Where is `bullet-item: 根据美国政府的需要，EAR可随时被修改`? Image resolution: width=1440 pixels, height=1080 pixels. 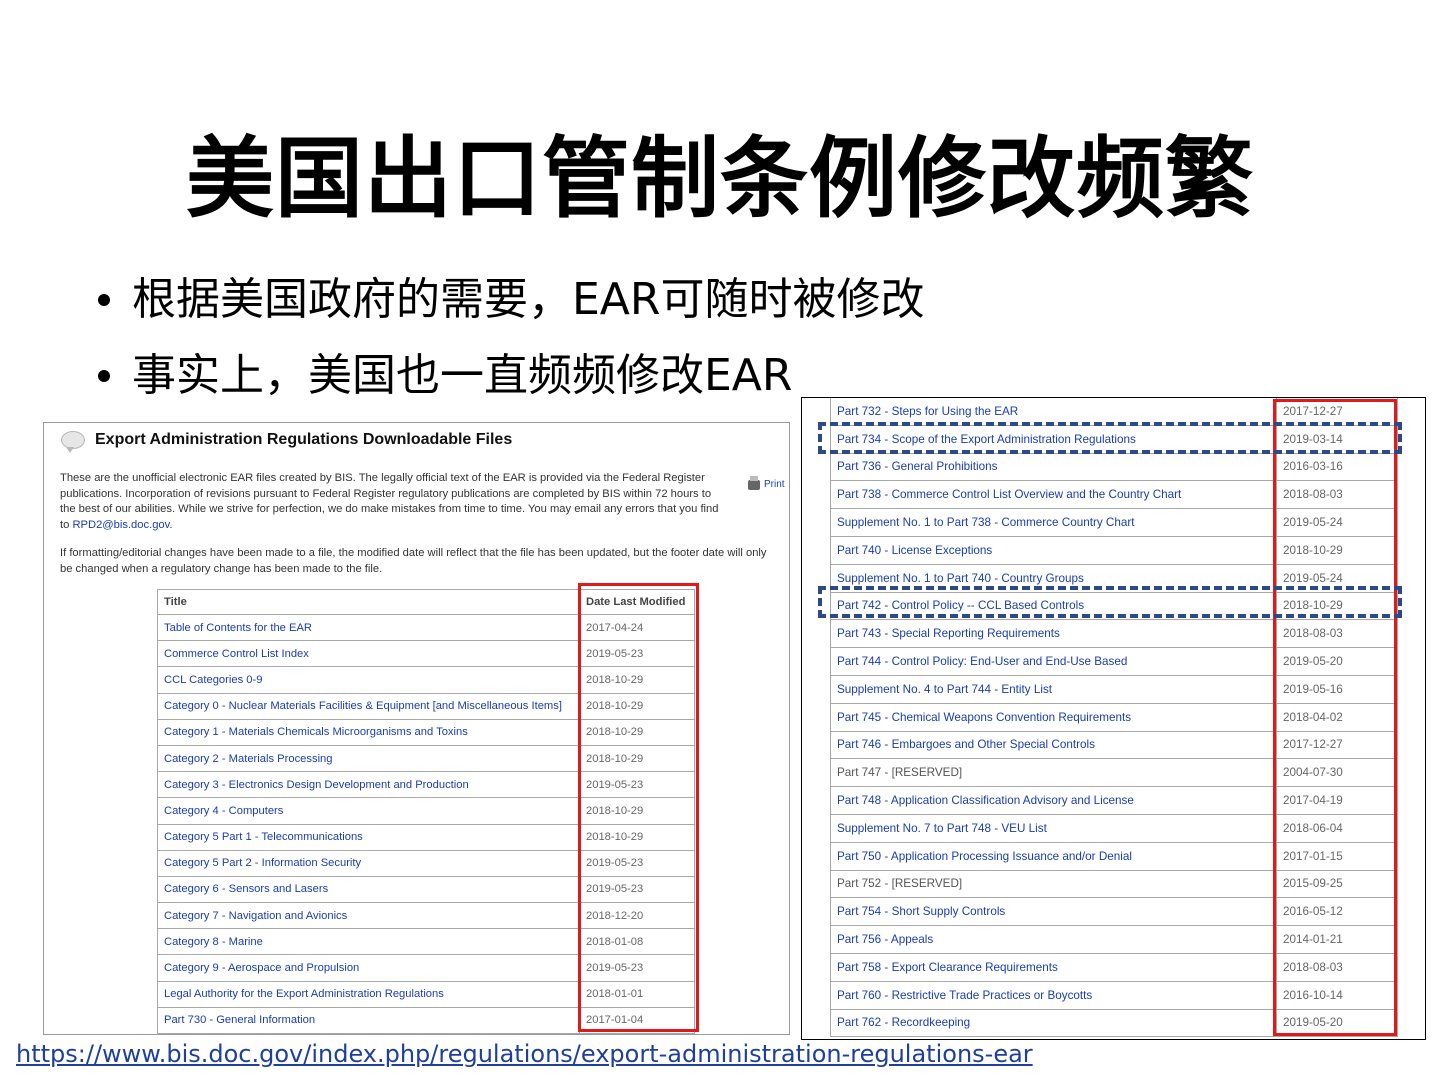 bullet-item: 根据美国政府的需要，EAR可随时被修改 is located at coordinates (511, 300).